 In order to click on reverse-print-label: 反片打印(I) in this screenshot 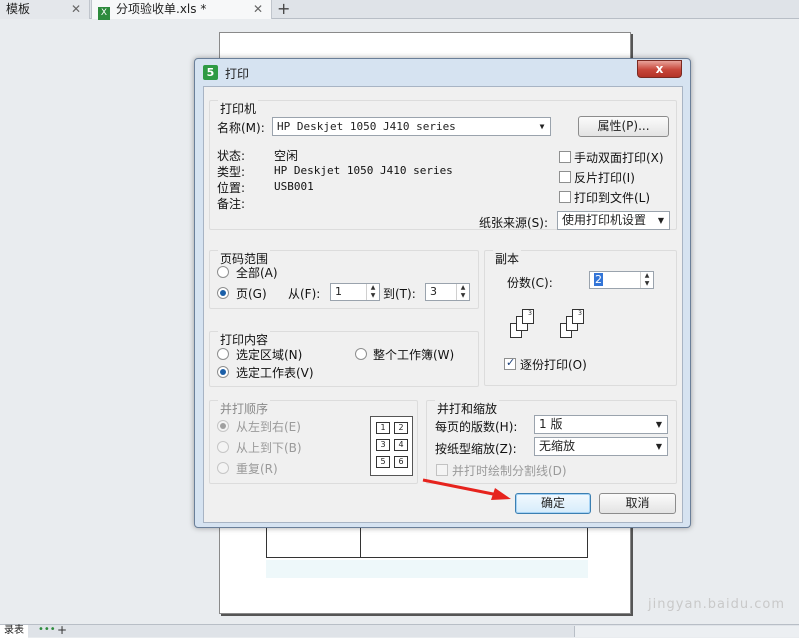, I will do `click(604, 177)`.